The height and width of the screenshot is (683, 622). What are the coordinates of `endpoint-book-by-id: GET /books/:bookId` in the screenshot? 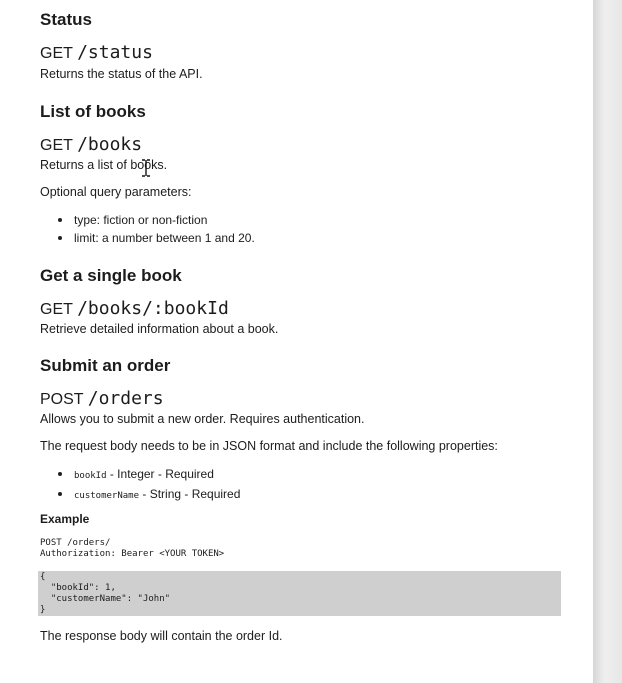 It's located at (134, 309).